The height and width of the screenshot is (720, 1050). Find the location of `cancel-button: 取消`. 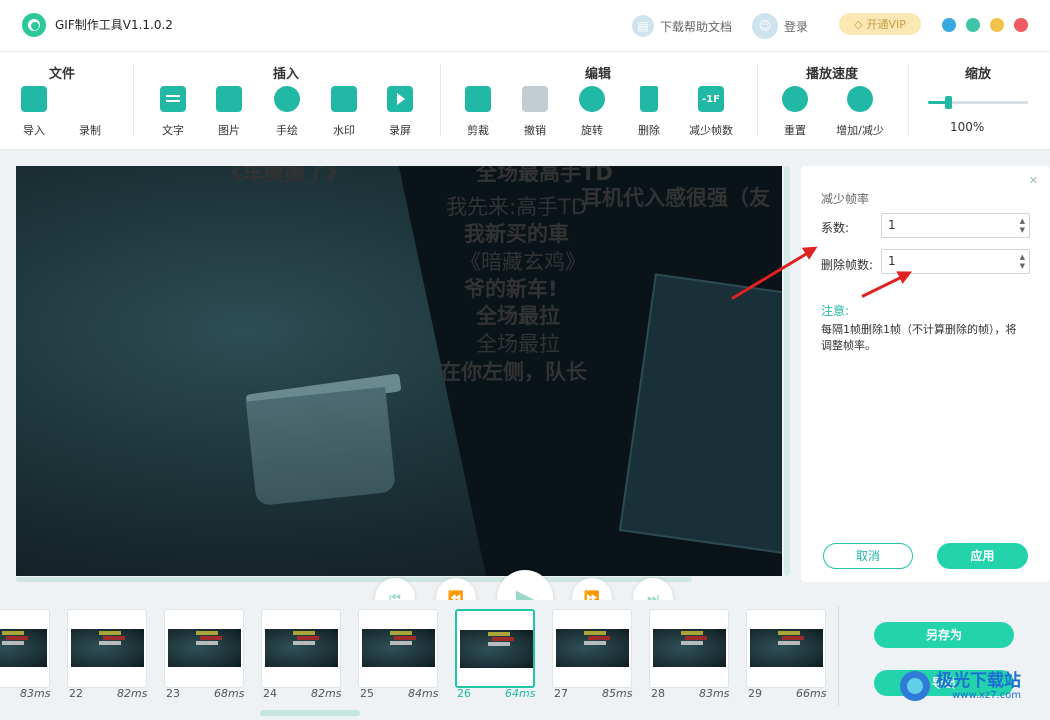

cancel-button: 取消 is located at coordinates (868, 556).